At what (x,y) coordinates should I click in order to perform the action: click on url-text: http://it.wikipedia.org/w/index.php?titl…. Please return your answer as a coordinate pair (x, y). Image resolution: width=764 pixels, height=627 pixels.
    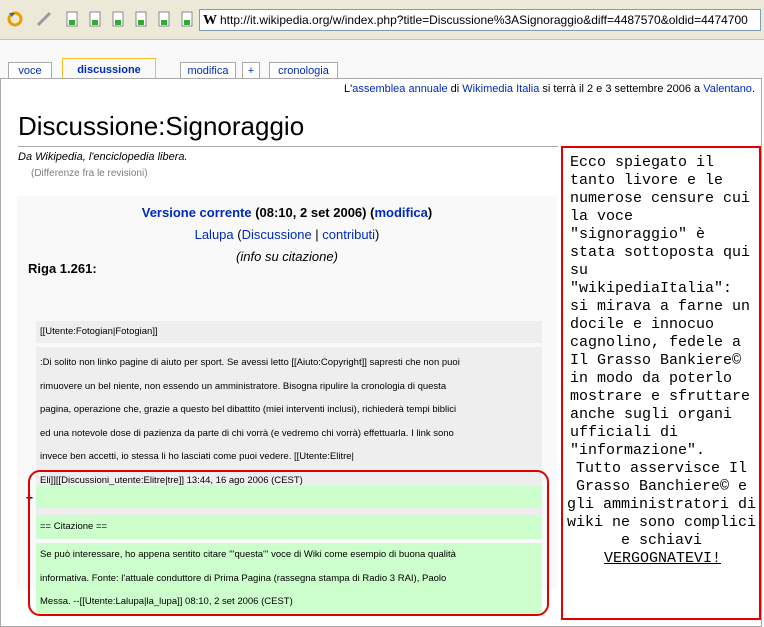
    Looking at the image, I should click on (484, 20).